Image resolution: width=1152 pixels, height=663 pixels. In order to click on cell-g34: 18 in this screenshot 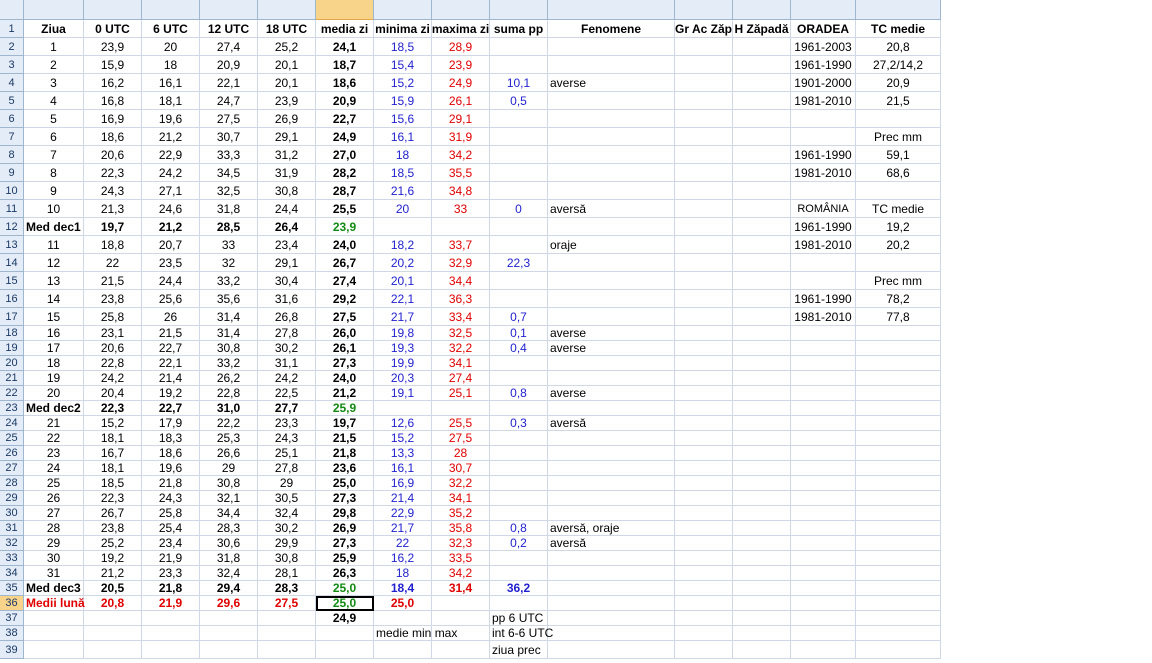, I will do `click(403, 573)`.